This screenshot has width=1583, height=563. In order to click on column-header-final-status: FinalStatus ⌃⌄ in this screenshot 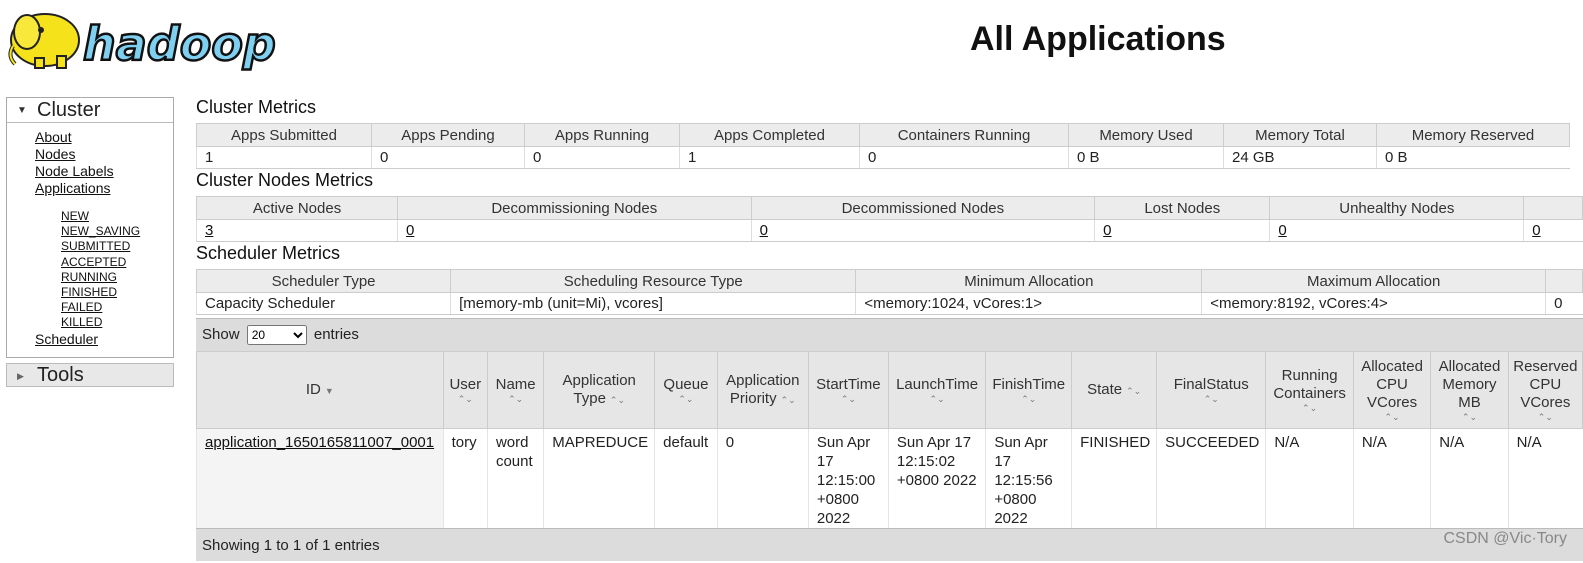, I will do `click(1211, 390)`.